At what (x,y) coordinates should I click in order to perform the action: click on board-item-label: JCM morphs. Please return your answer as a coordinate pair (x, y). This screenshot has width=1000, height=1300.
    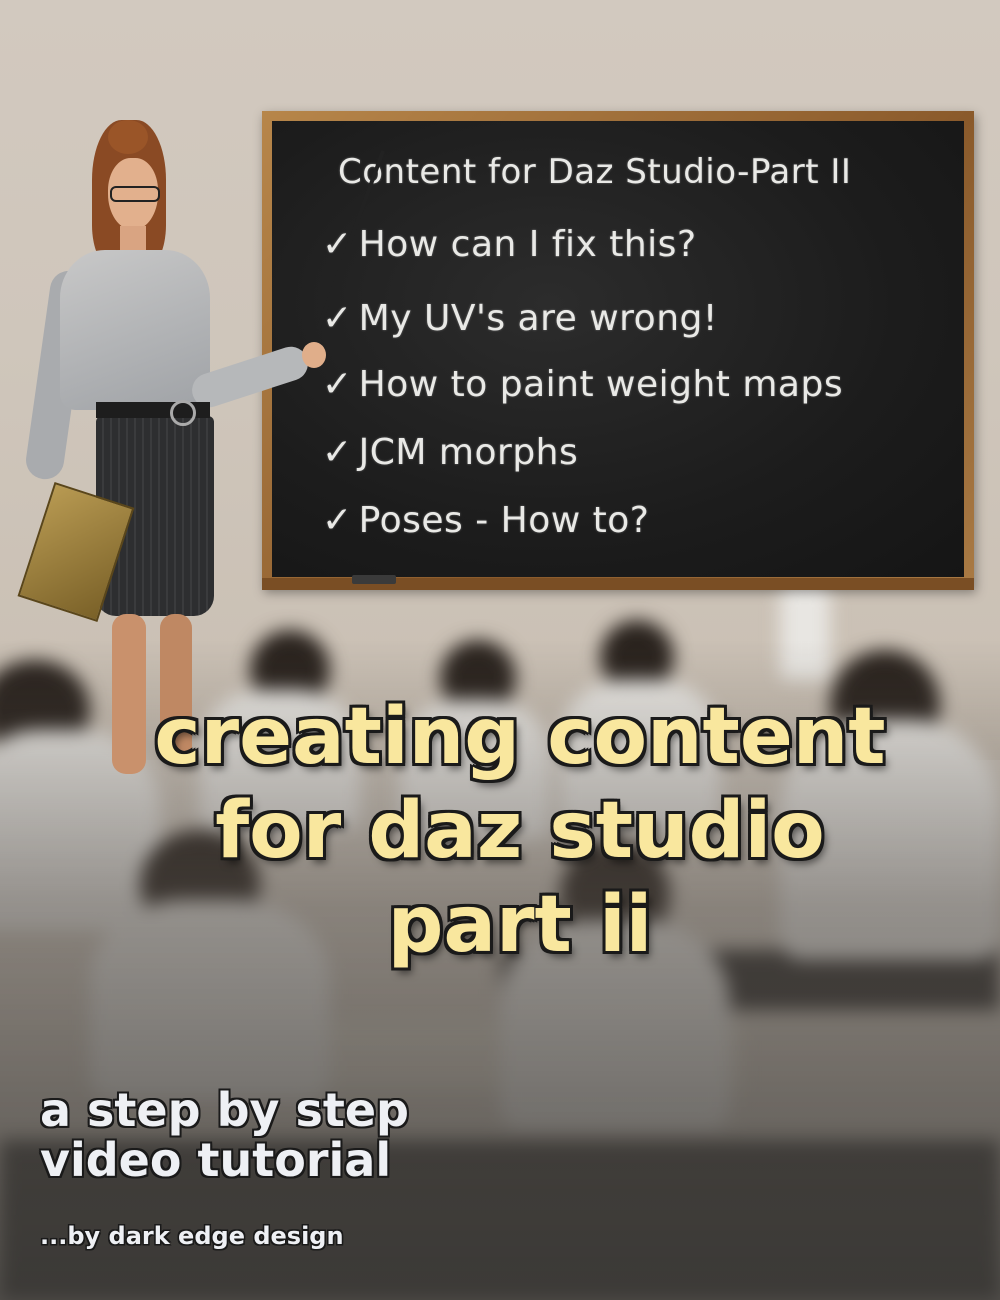
    Looking at the image, I should click on (468, 452).